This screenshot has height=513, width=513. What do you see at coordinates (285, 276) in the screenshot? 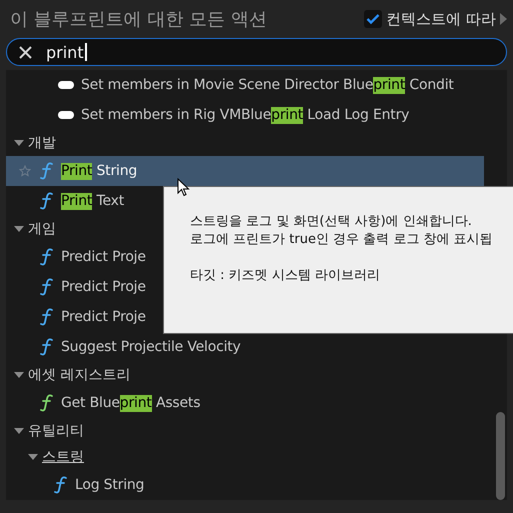
I see `tooltip-text: 타깃 : 키즈멧 시스템 라이브러리` at bounding box center [285, 276].